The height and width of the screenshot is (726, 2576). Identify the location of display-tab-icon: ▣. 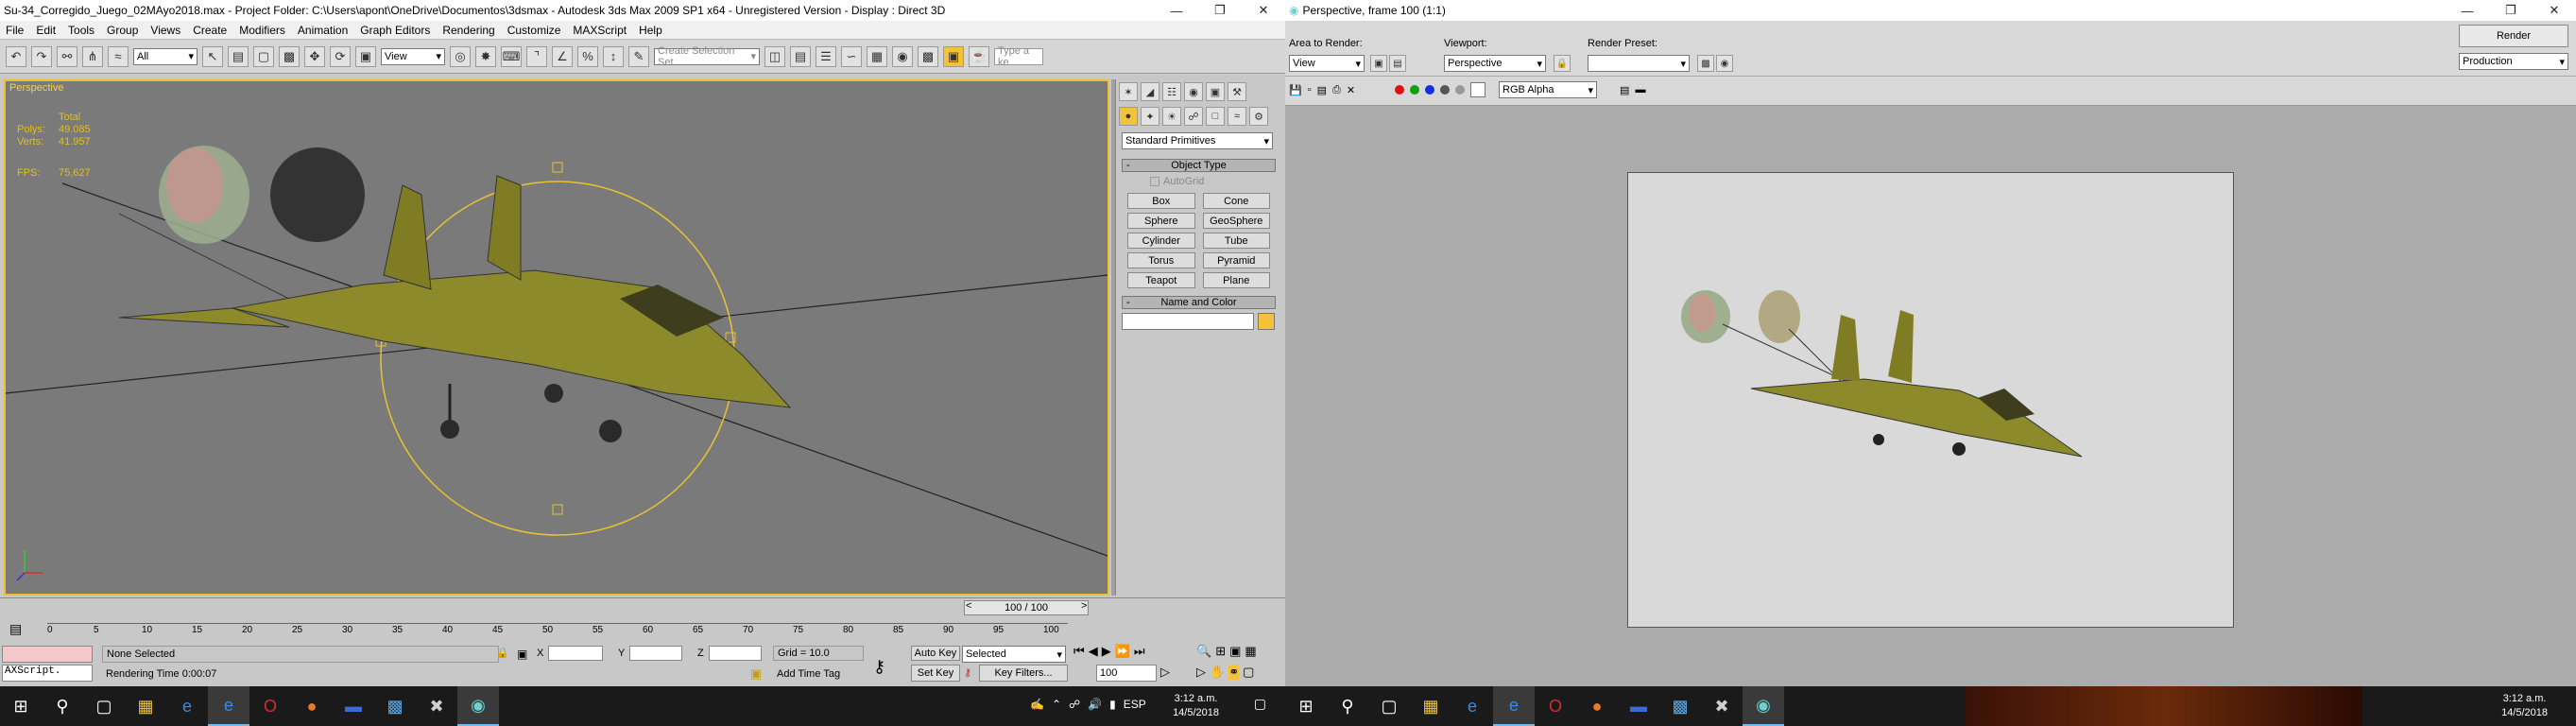
(1215, 91).